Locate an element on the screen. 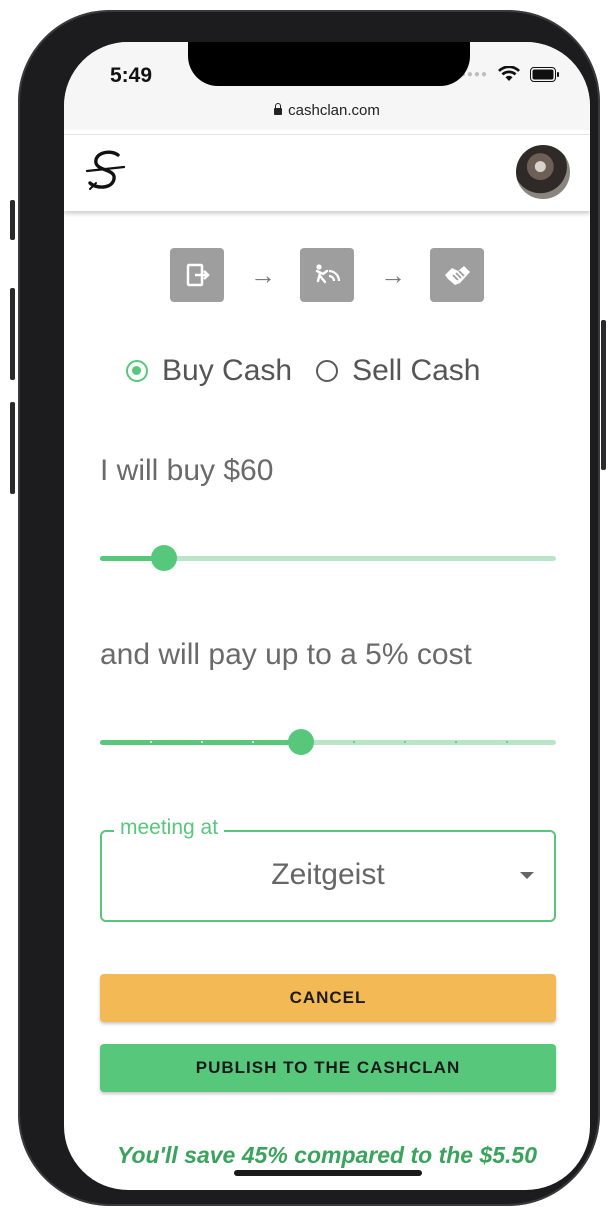 This screenshot has width=614, height=1222. sell-cash-radio is located at coordinates (327, 371).